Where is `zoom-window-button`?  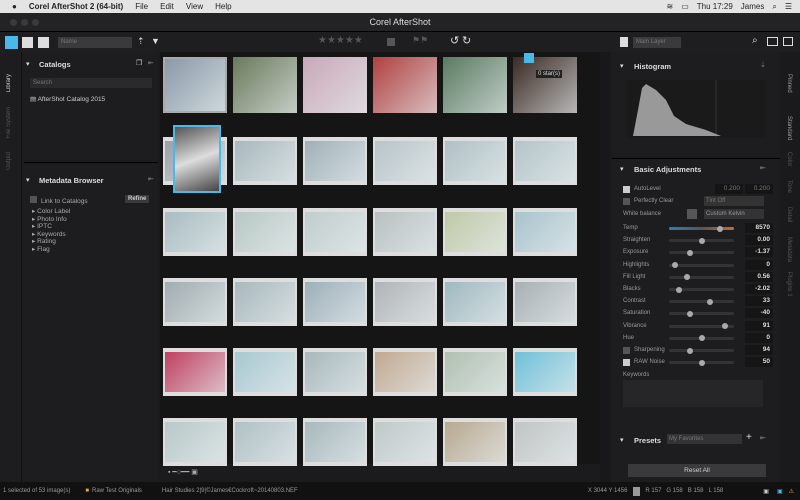
zoom-window-button is located at coordinates (35, 22).